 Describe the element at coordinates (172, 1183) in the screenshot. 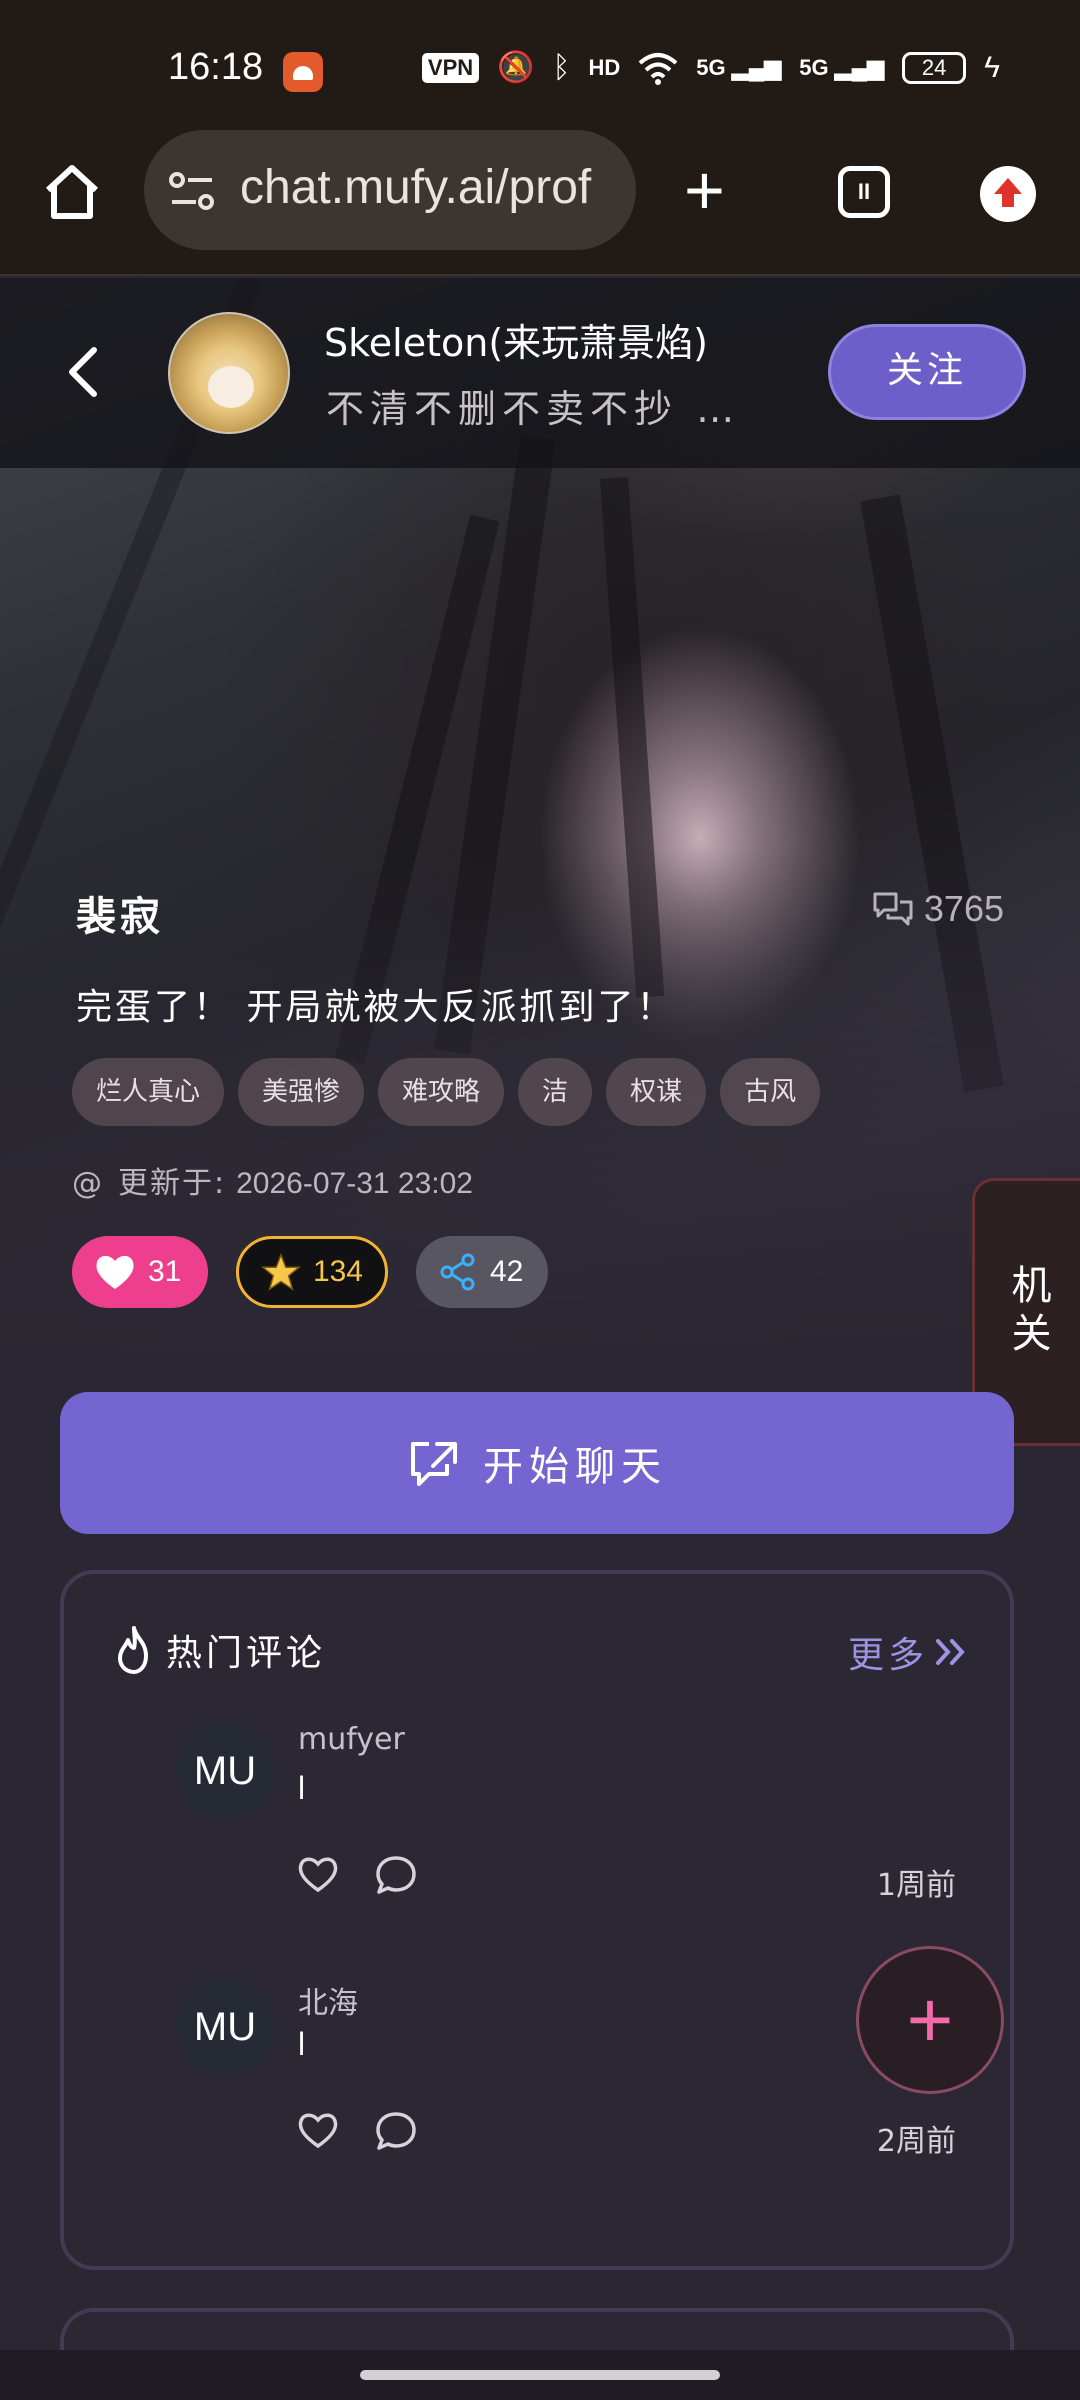

I see `updated-label: 更新于:` at that location.